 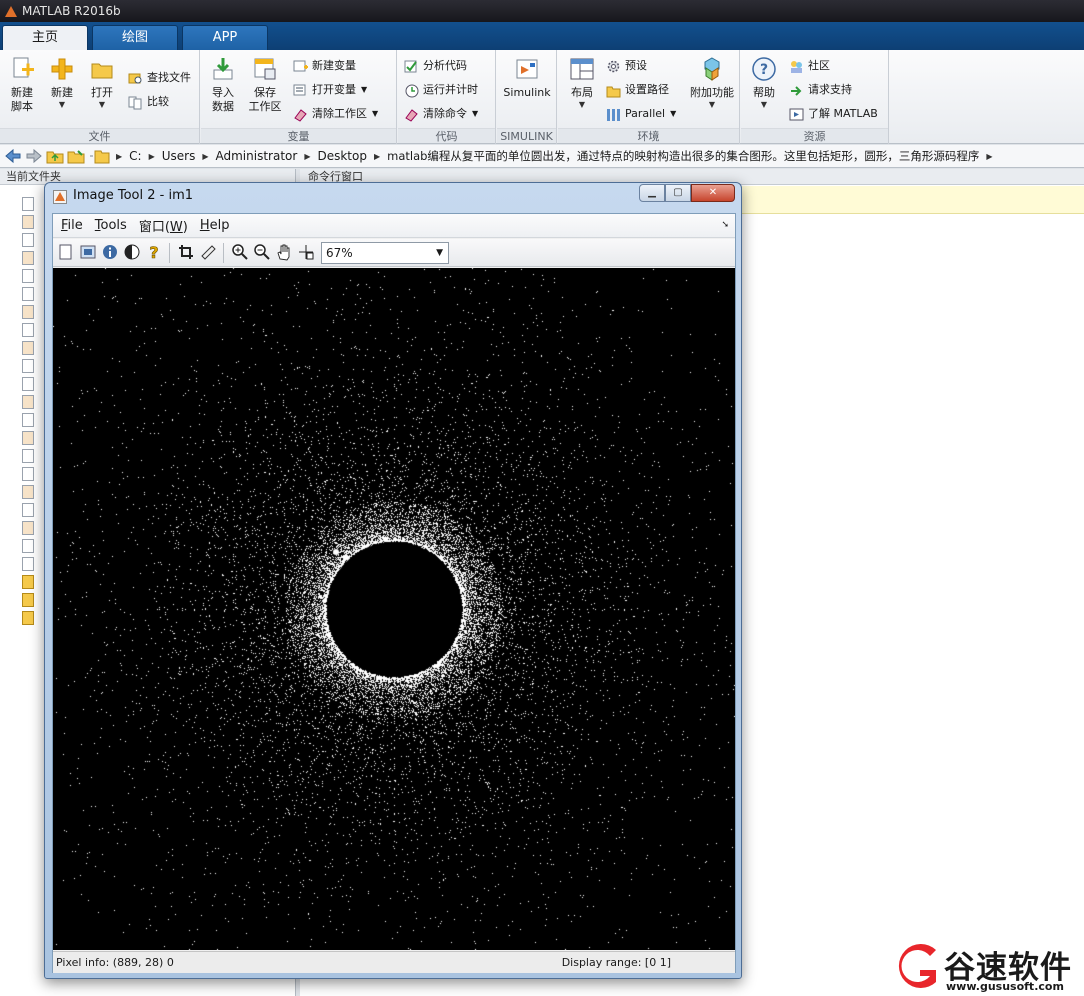 What do you see at coordinates (637, 90) in the screenshot?
I see `set-path-button: 设置路径` at bounding box center [637, 90].